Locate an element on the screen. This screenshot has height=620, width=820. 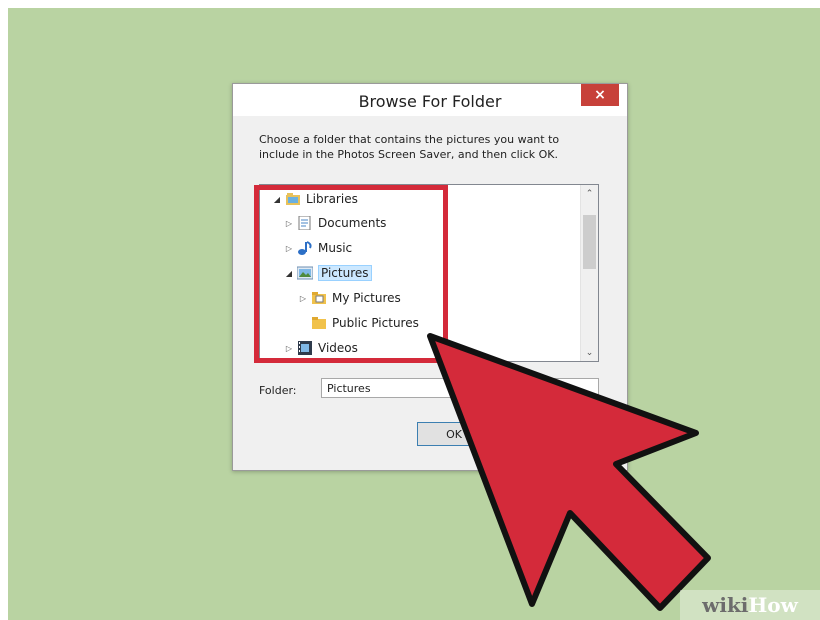
folder-label: Folder: is located at coordinates (278, 390).